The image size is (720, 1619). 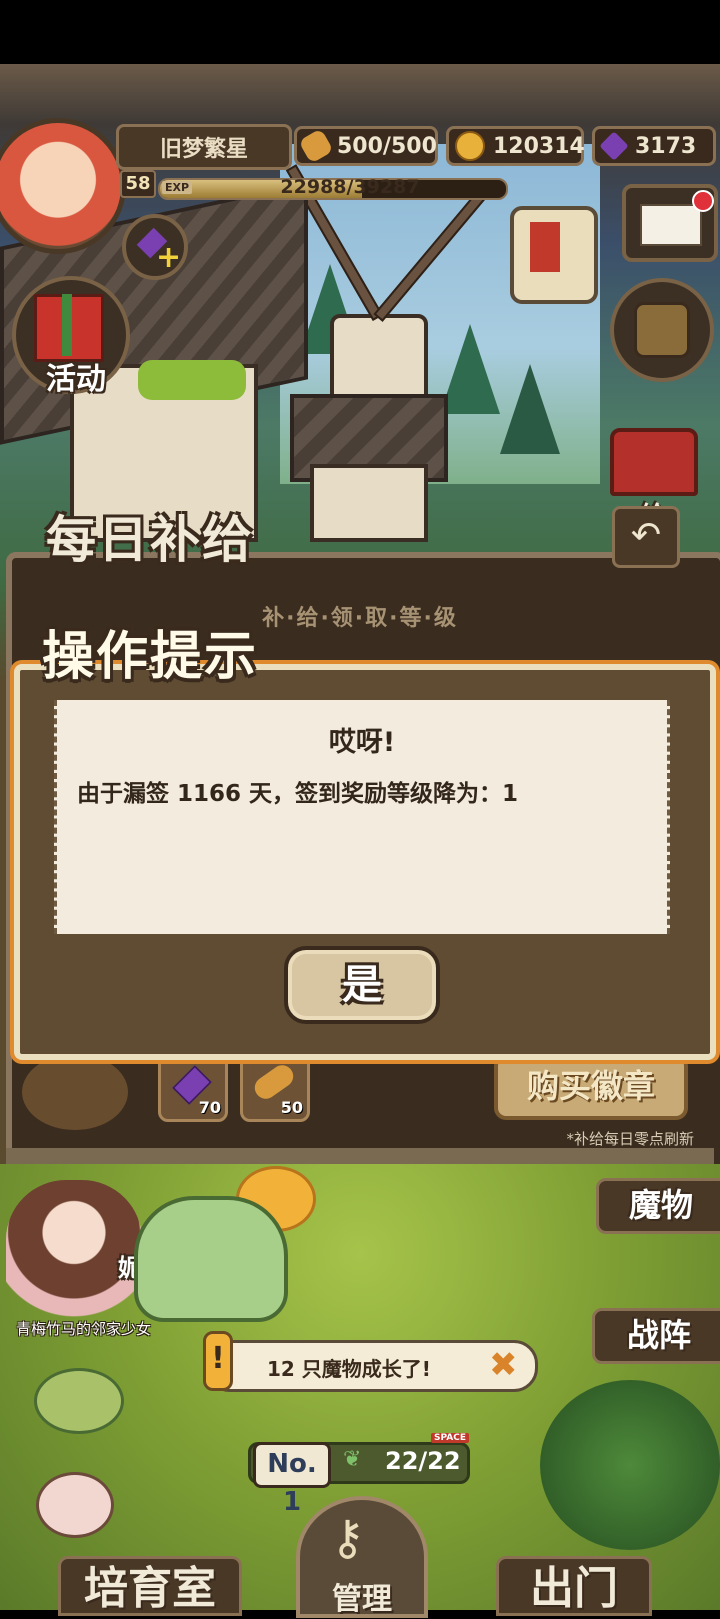 I want to click on exp-tag: EXP, so click(x=177, y=187).